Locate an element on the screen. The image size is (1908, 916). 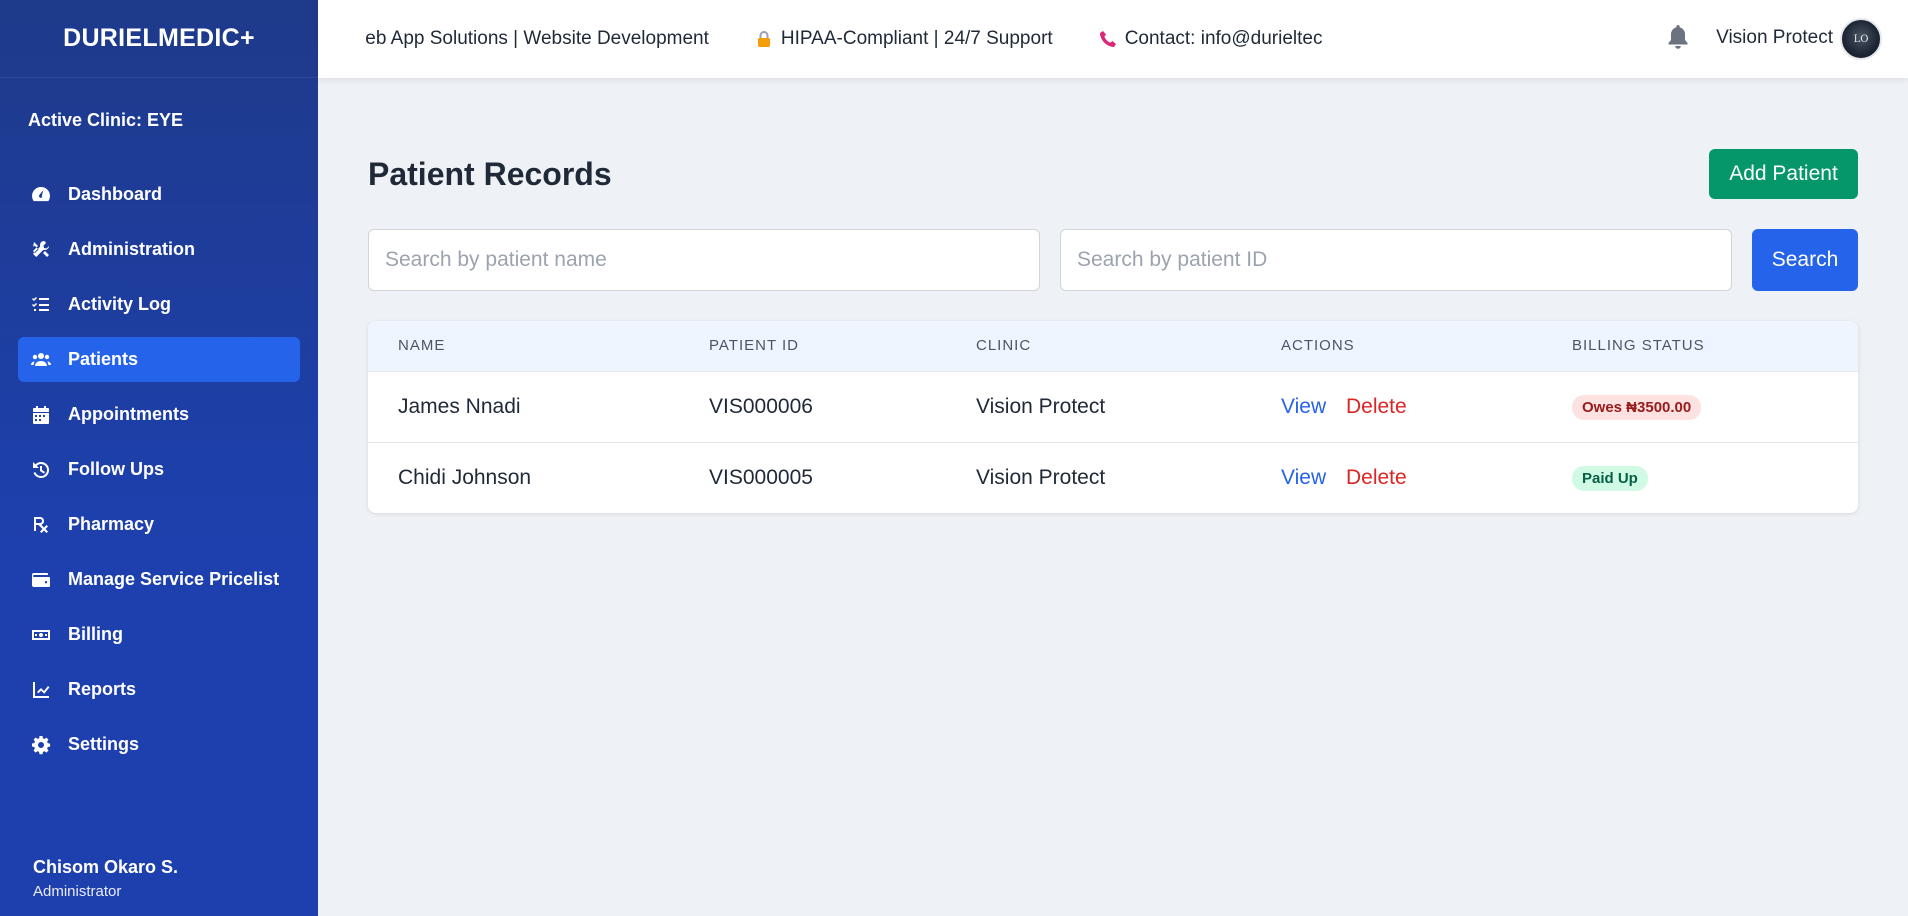
current-user: Chisom Okaro S. Administrator is located at coordinates (105, 878).